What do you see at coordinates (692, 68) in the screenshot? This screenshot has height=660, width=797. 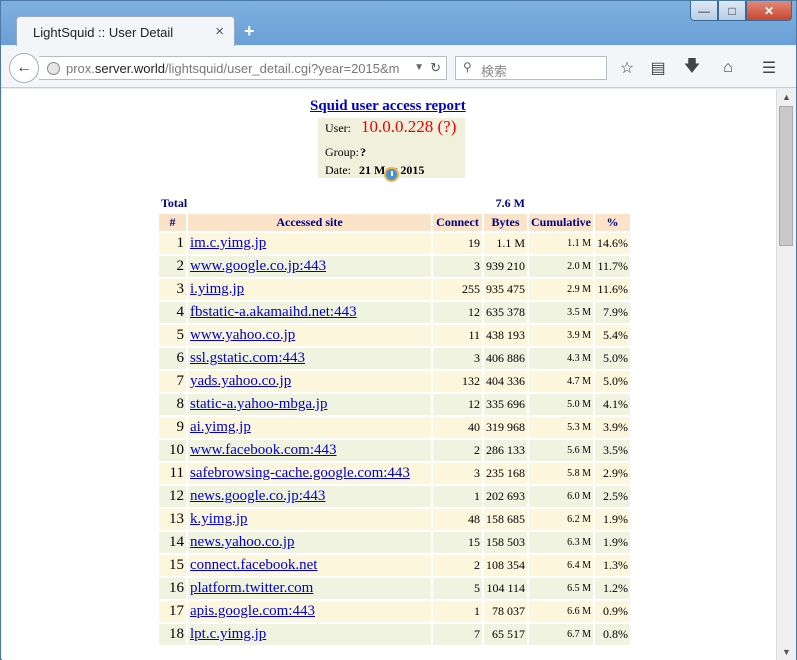 I see `downloads-icon: 🡇` at bounding box center [692, 68].